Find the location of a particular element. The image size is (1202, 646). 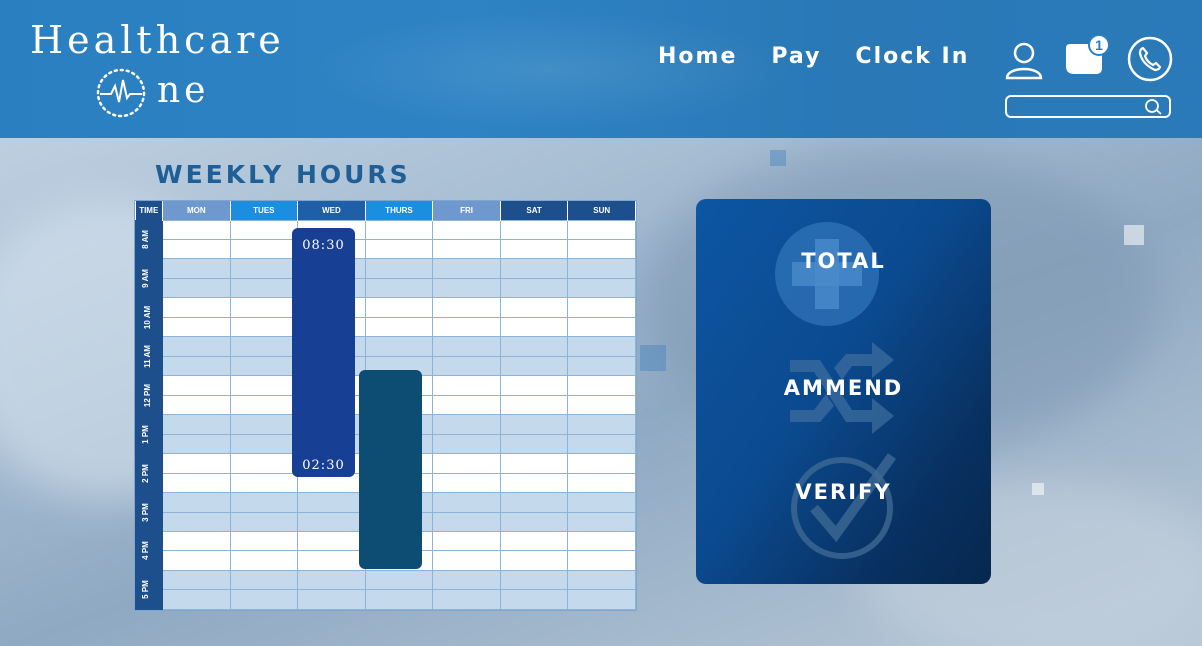

verify-button: VERIFY is located at coordinates (843, 506).